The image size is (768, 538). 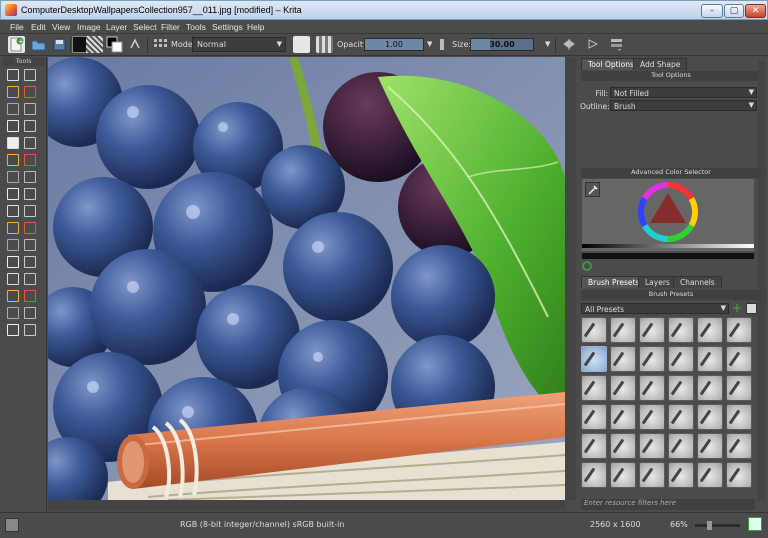 I want to click on zoom-slider, so click(x=717, y=525).